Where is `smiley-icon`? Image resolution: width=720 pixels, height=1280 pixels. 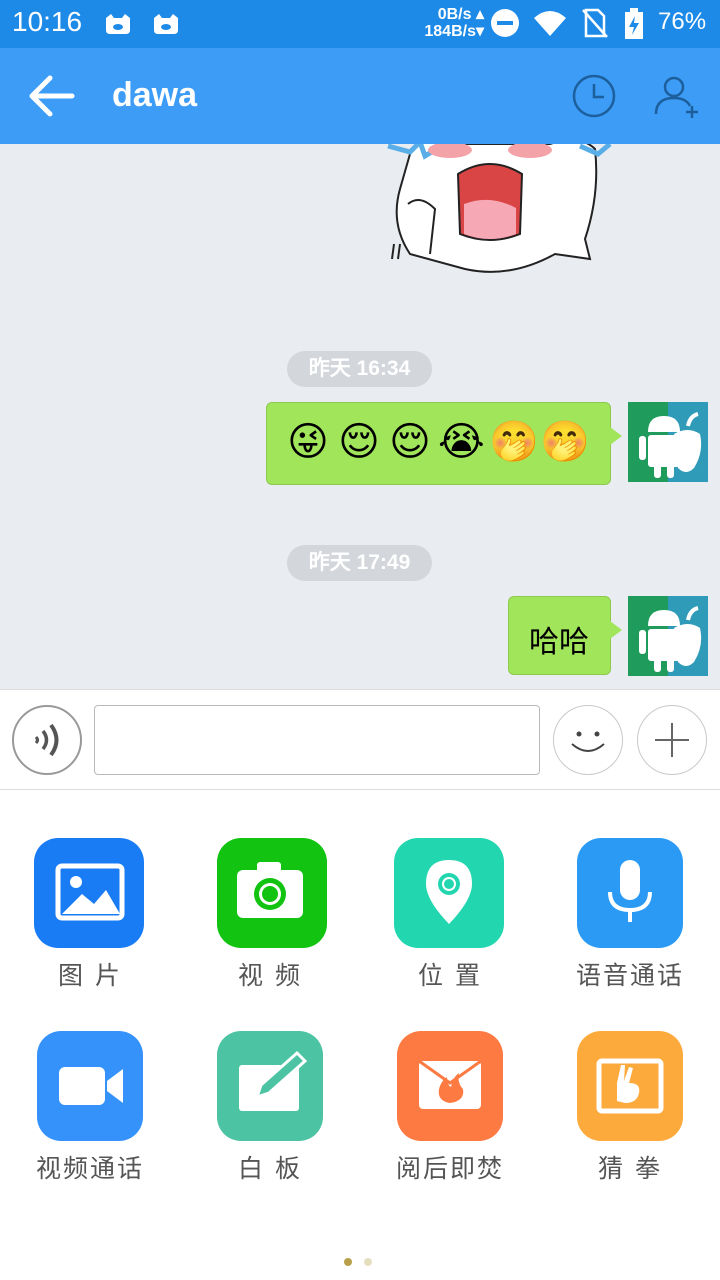
smiley-icon is located at coordinates (588, 741).